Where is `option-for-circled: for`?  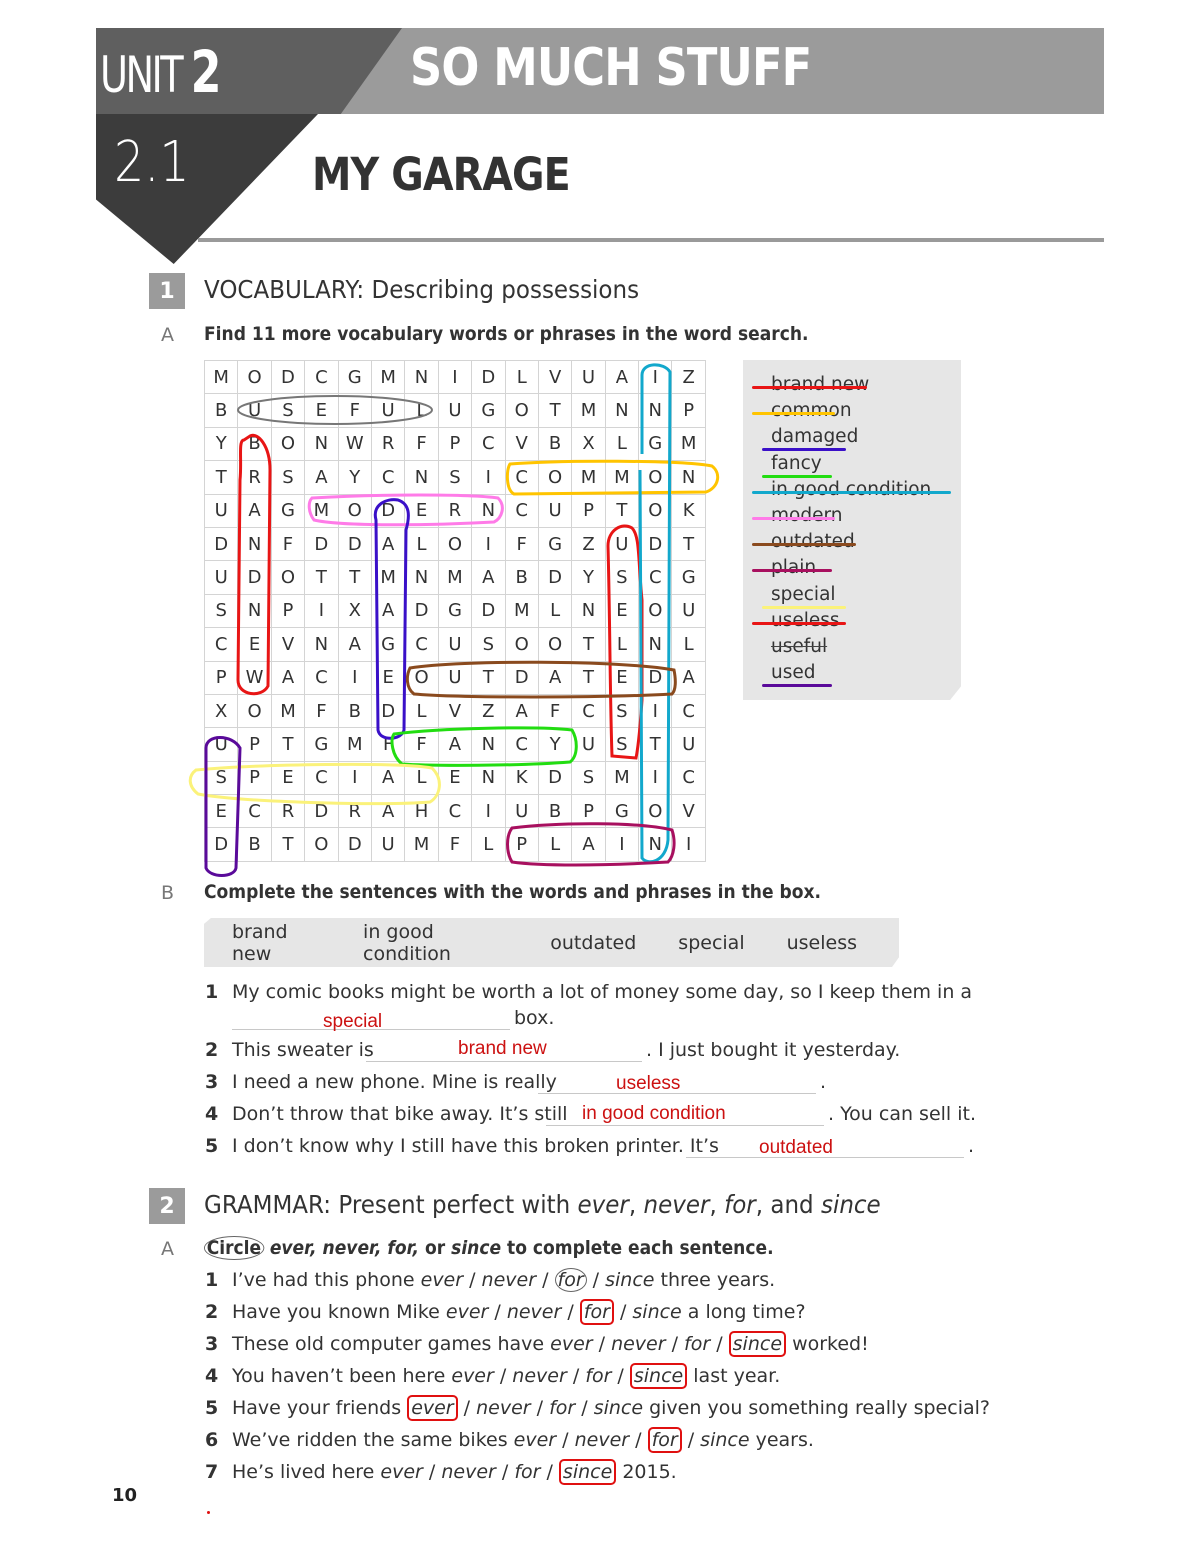 option-for-circled: for is located at coordinates (596, 1312).